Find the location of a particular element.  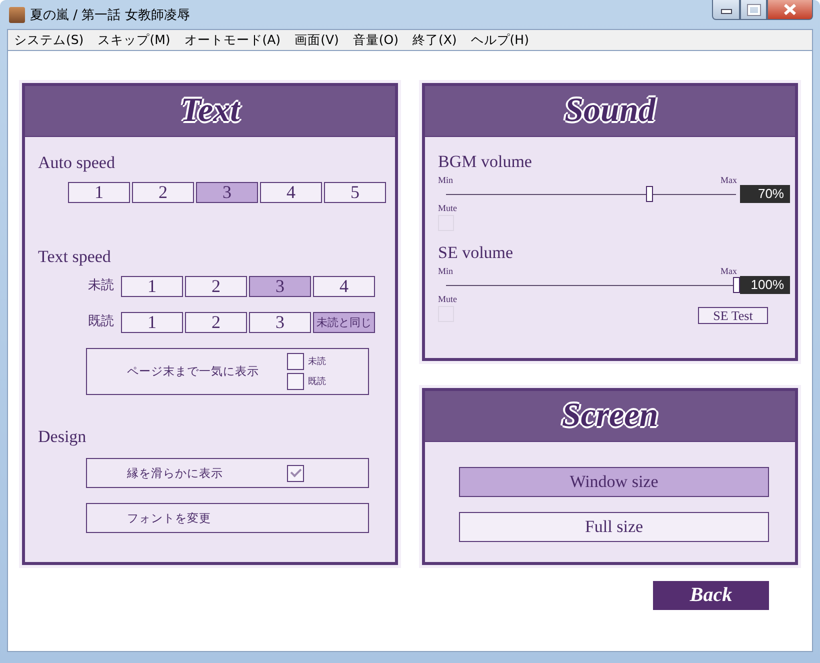

section-label: Text speed is located at coordinates (75, 257).